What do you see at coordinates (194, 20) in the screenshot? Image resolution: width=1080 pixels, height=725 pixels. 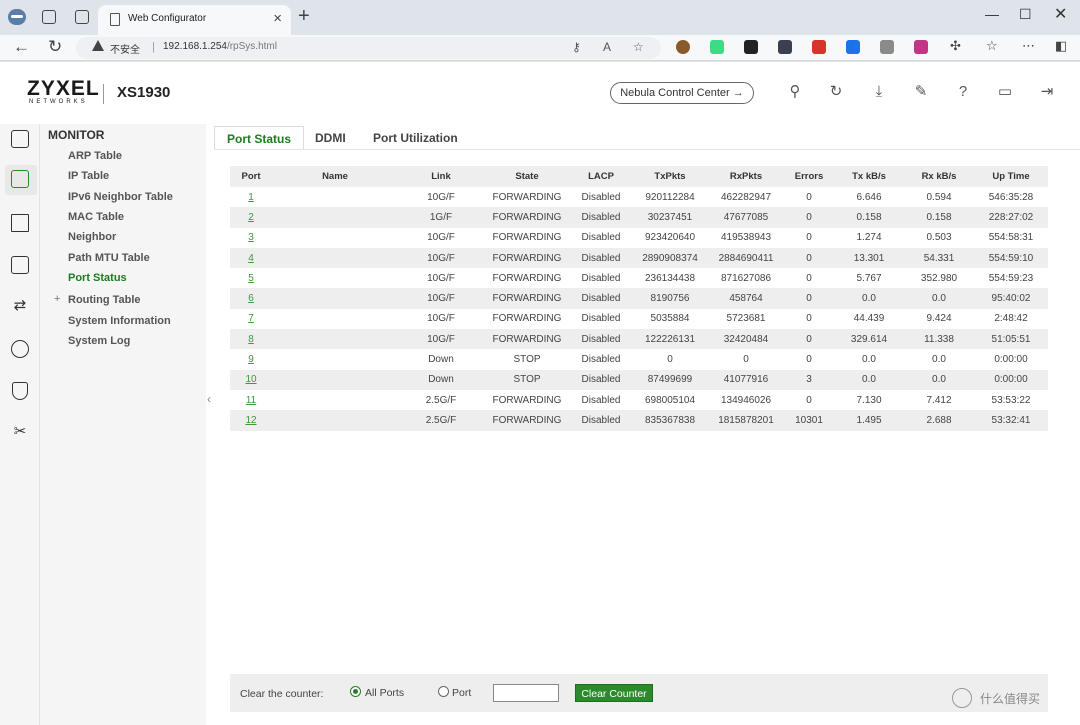 I see `browser-tab: Web Configurator ×` at bounding box center [194, 20].